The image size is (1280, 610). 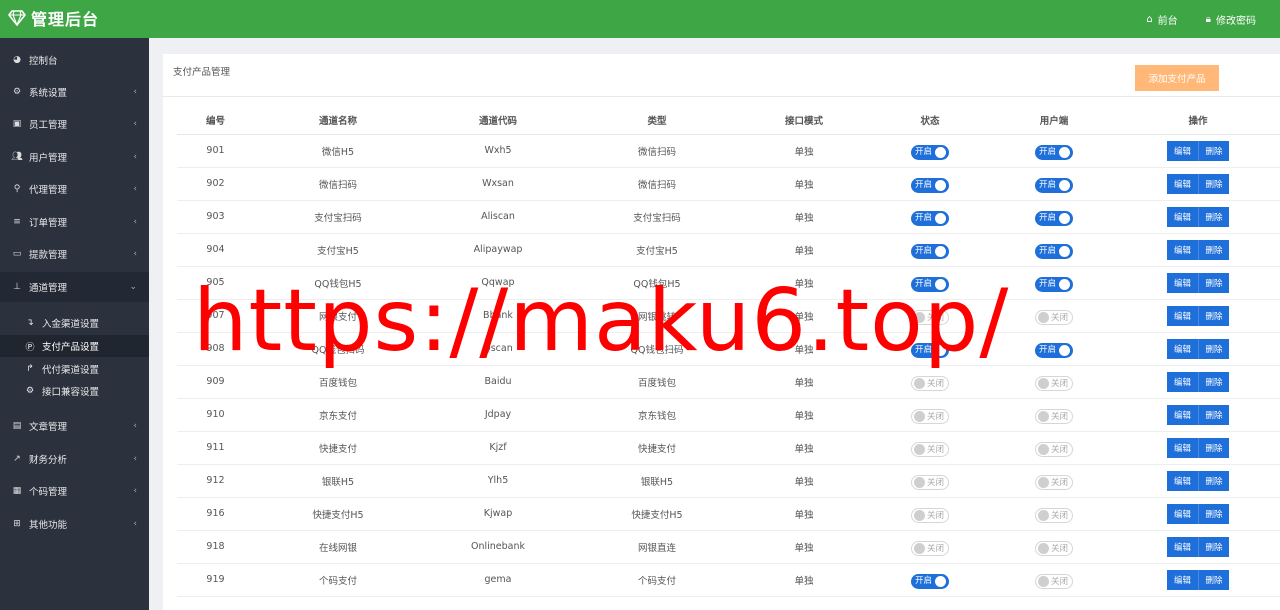 What do you see at coordinates (1187, 19) in the screenshot?
I see `header-links: ⌂ 前台 🔒︎ 修改密码` at bounding box center [1187, 19].